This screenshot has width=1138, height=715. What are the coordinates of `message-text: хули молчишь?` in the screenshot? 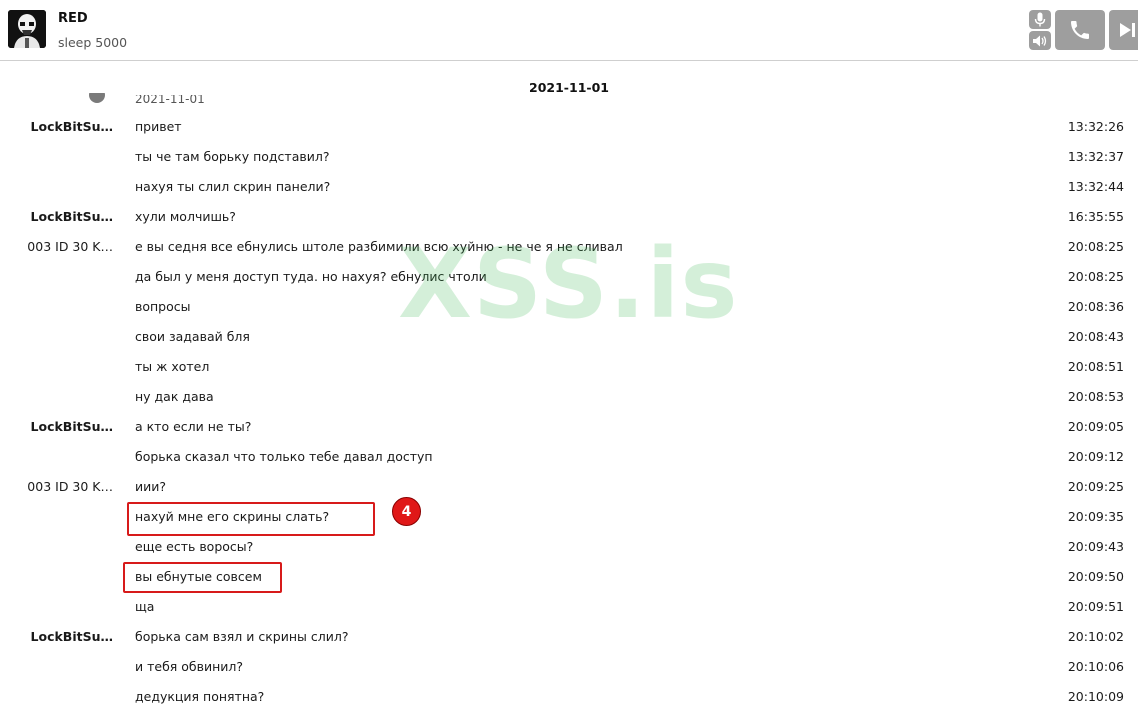 It's located at (185, 216).